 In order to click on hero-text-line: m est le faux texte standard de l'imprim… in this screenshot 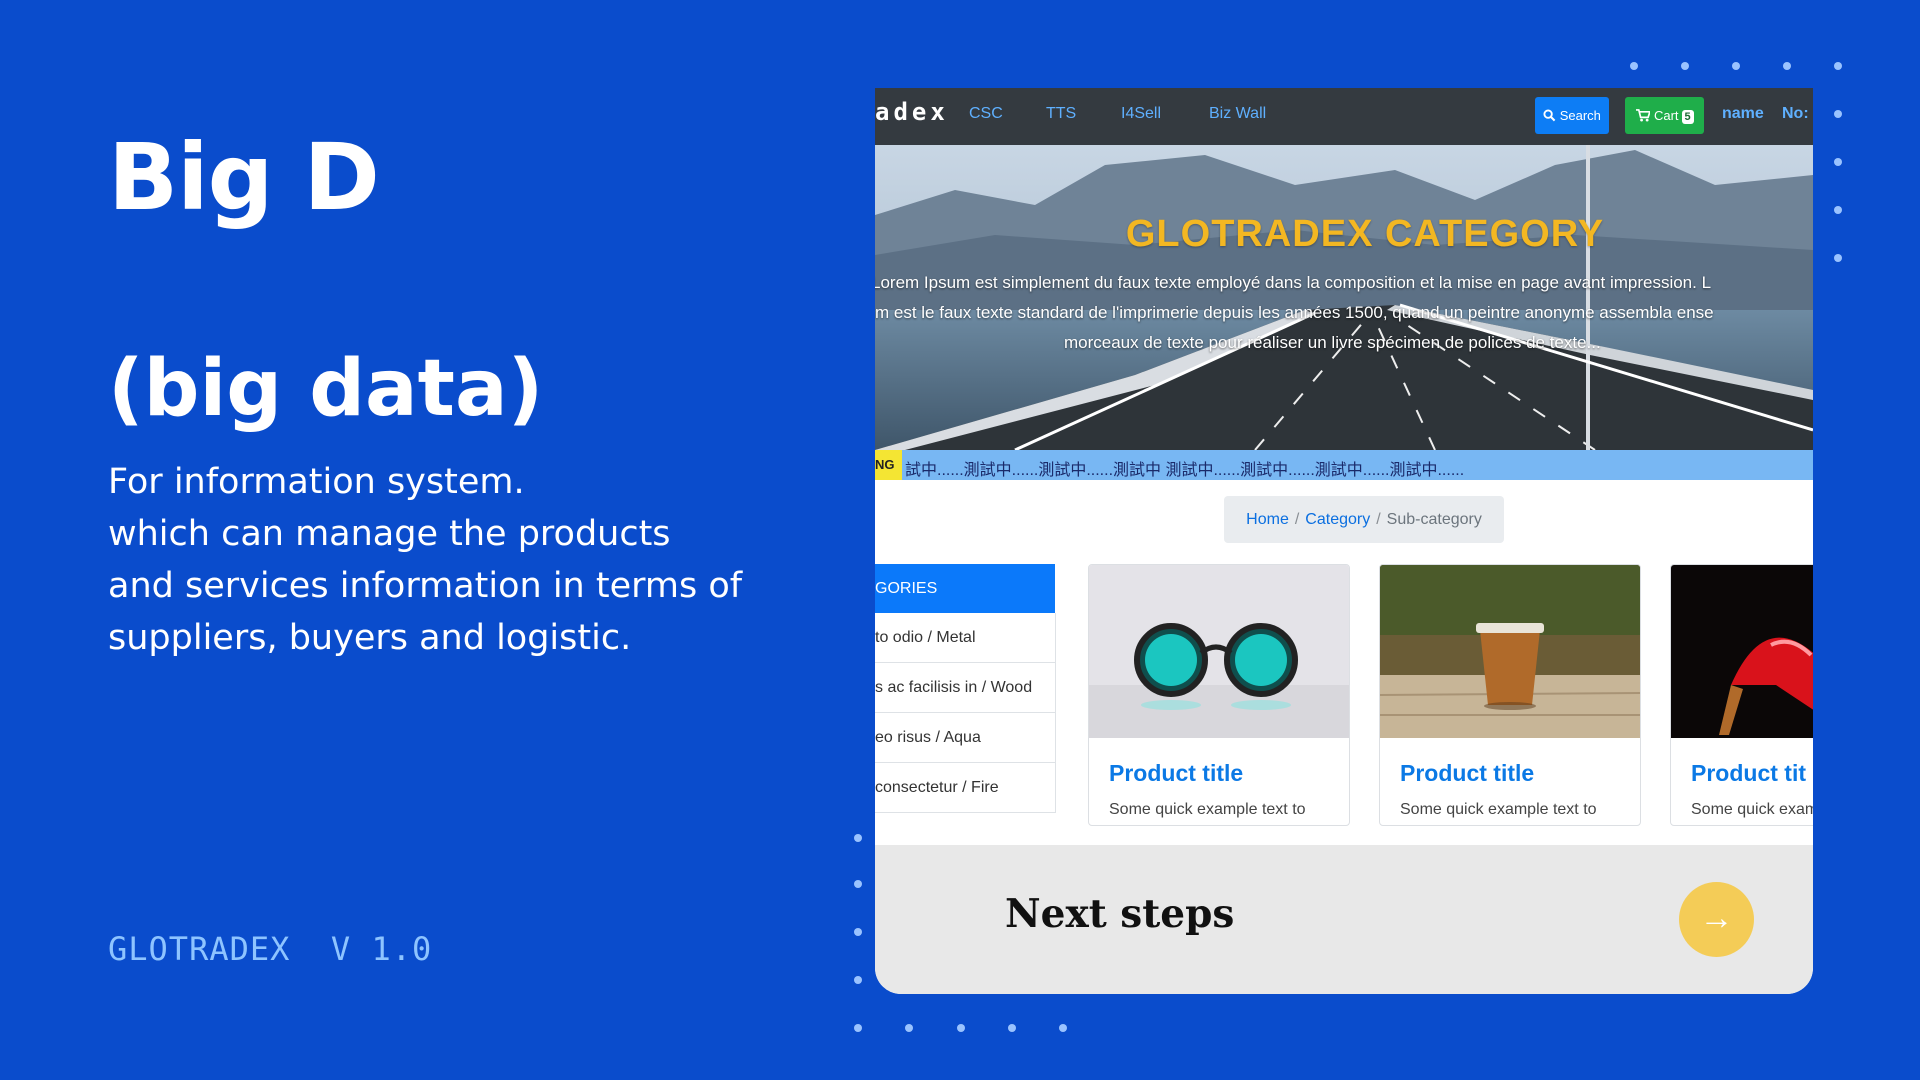, I will do `click(1294, 312)`.